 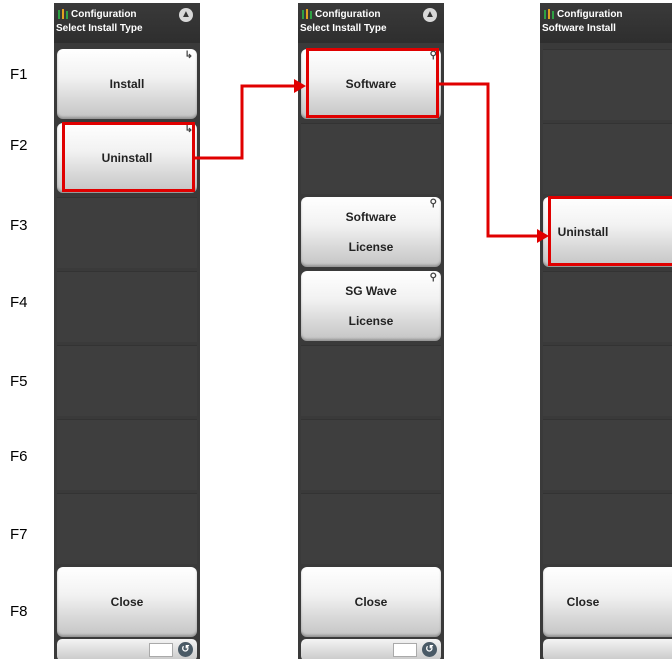 I want to click on arrow-uninstall-to-software, so click(x=247, y=122).